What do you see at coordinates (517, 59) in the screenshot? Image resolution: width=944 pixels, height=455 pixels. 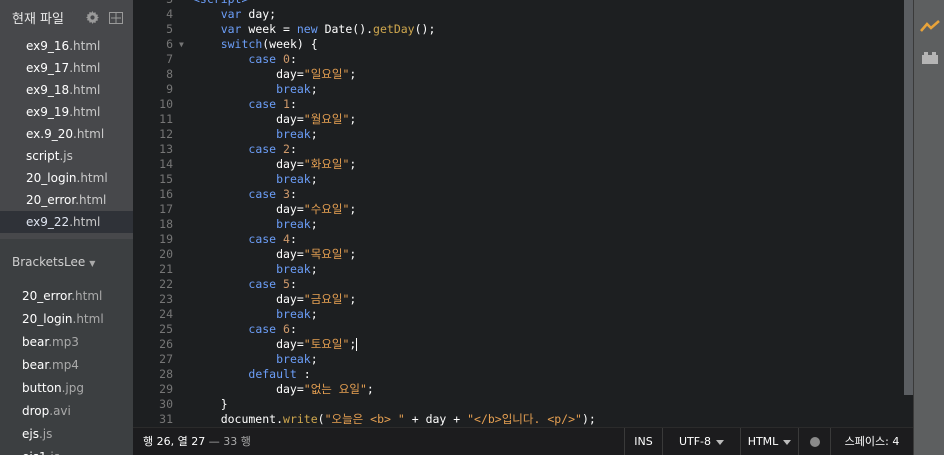 I see `code-line: 7 case 0:` at bounding box center [517, 59].